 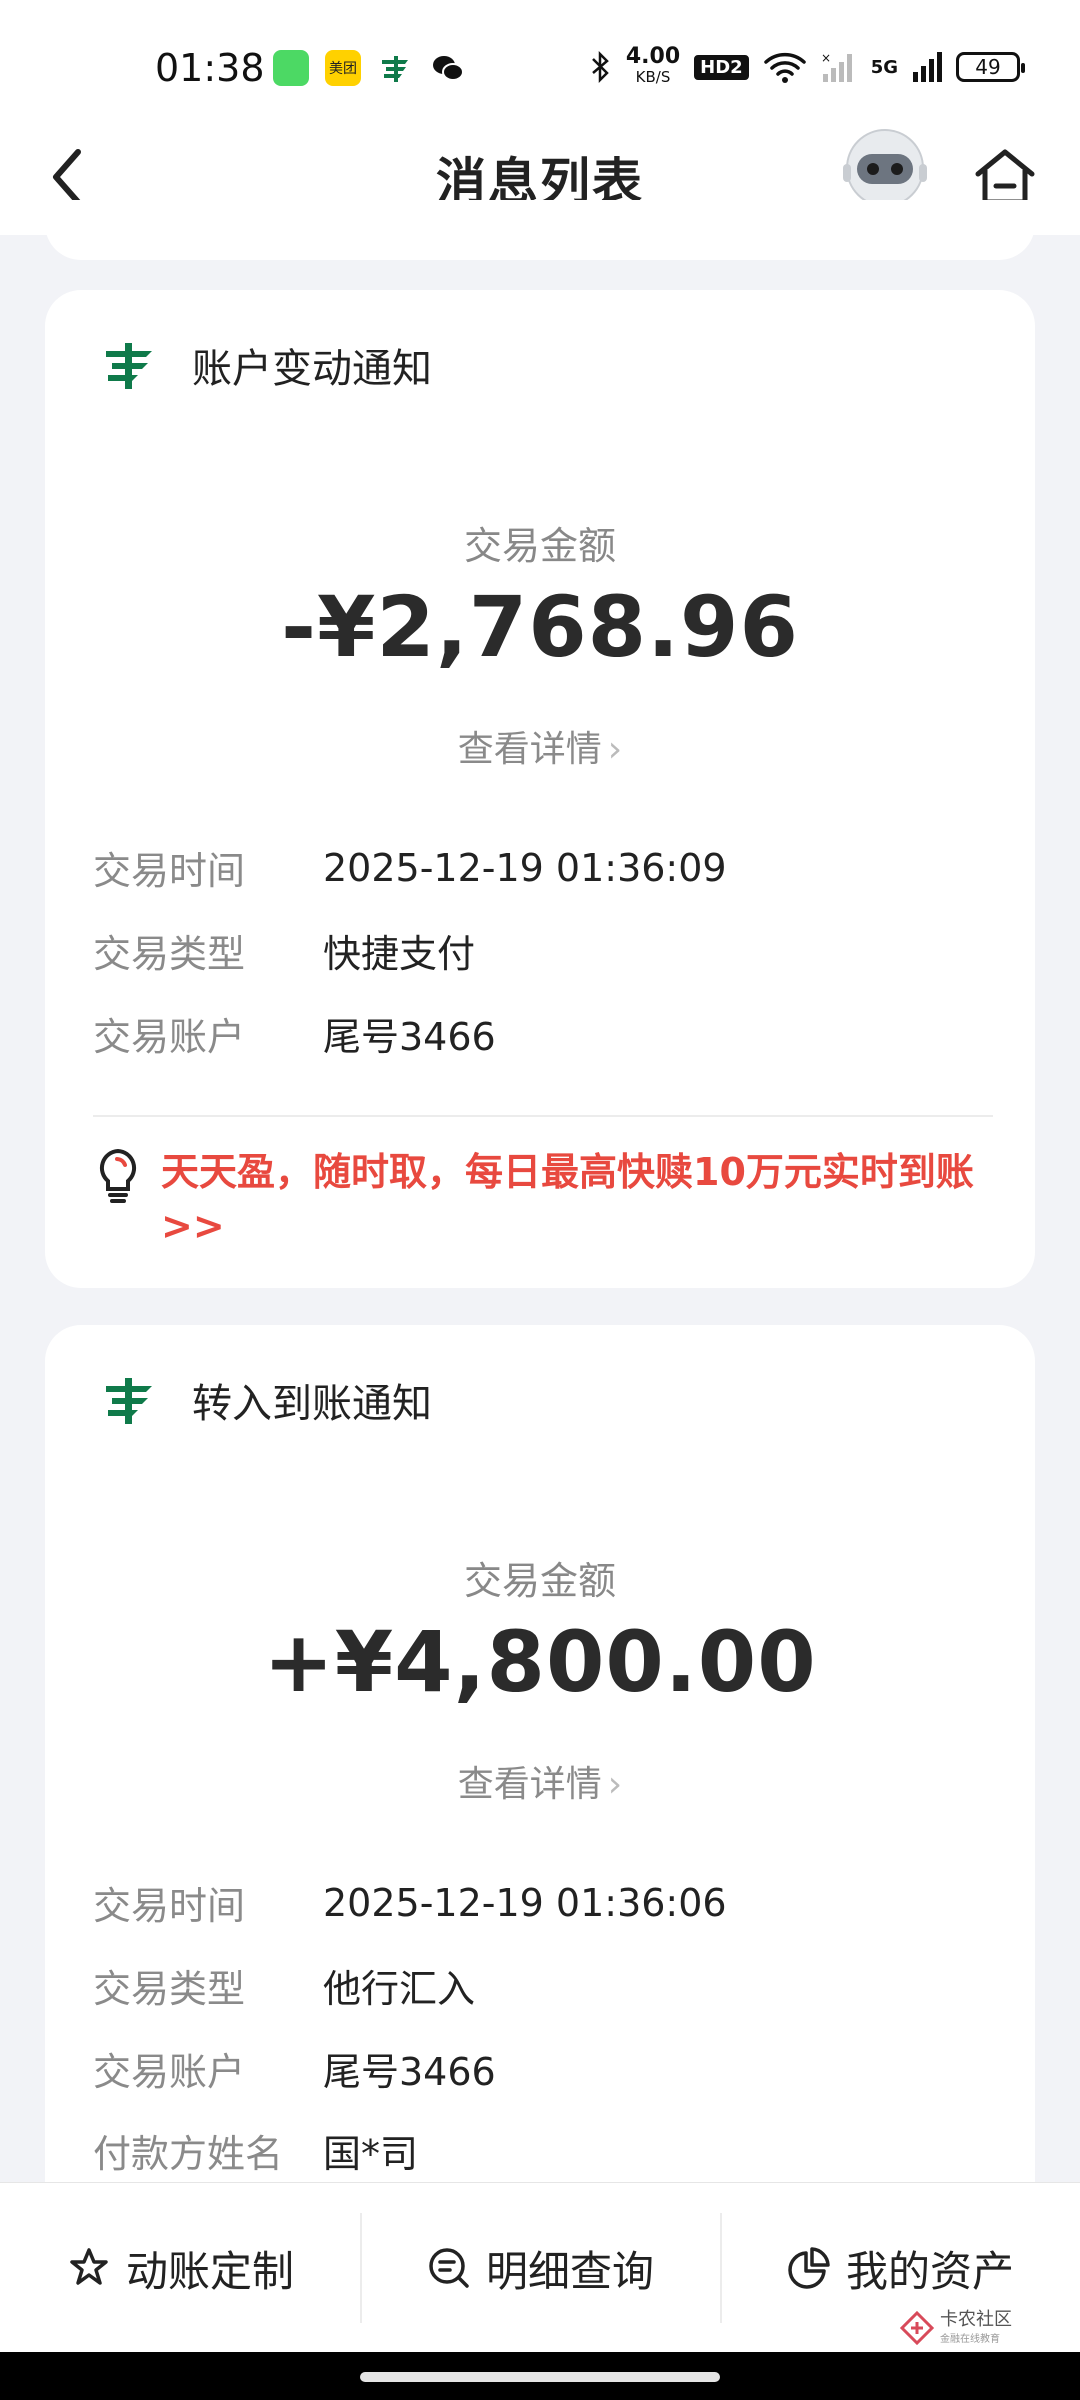 What do you see at coordinates (449, 2268) in the screenshot?
I see `search-list-icon` at bounding box center [449, 2268].